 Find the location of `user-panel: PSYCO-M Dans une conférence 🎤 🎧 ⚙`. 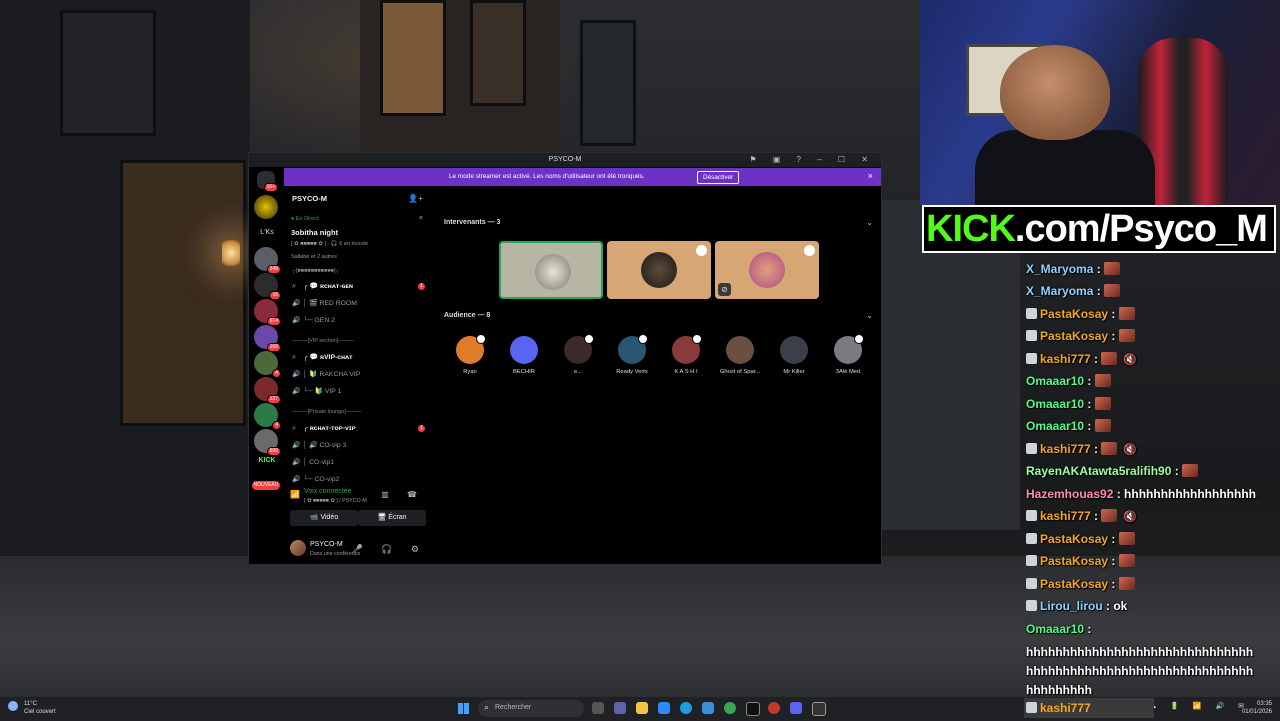

user-panel: PSYCO-M Dans une conférence 🎤 🎧 ⚙ is located at coordinates (358, 550).